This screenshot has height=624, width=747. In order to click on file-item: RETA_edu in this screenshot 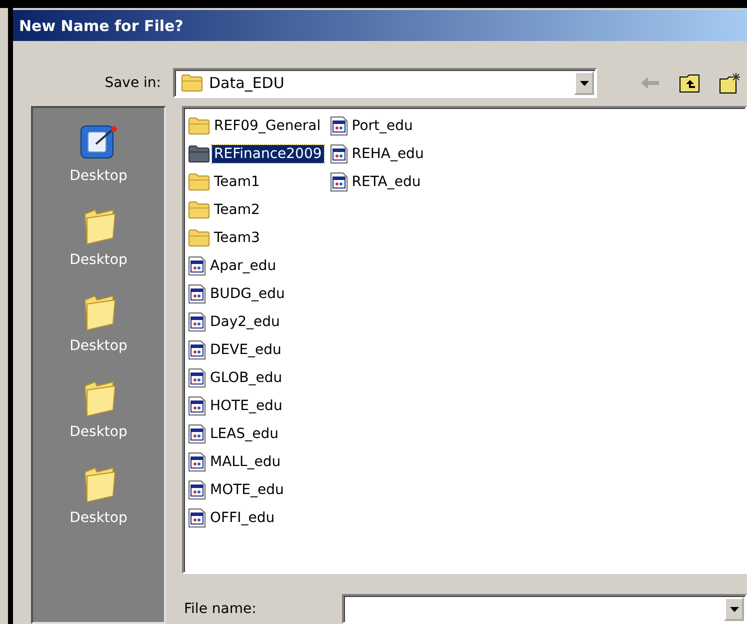, I will do `click(386, 182)`.